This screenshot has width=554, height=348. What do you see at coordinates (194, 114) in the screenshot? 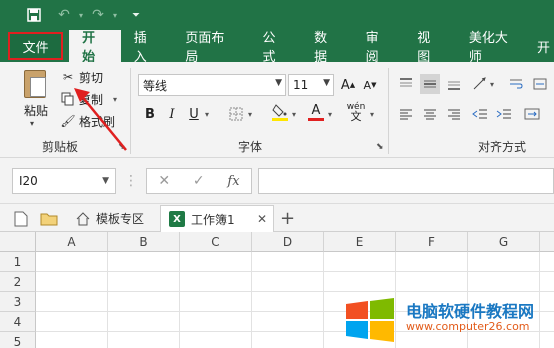
I see `underline-button: U` at bounding box center [194, 114].